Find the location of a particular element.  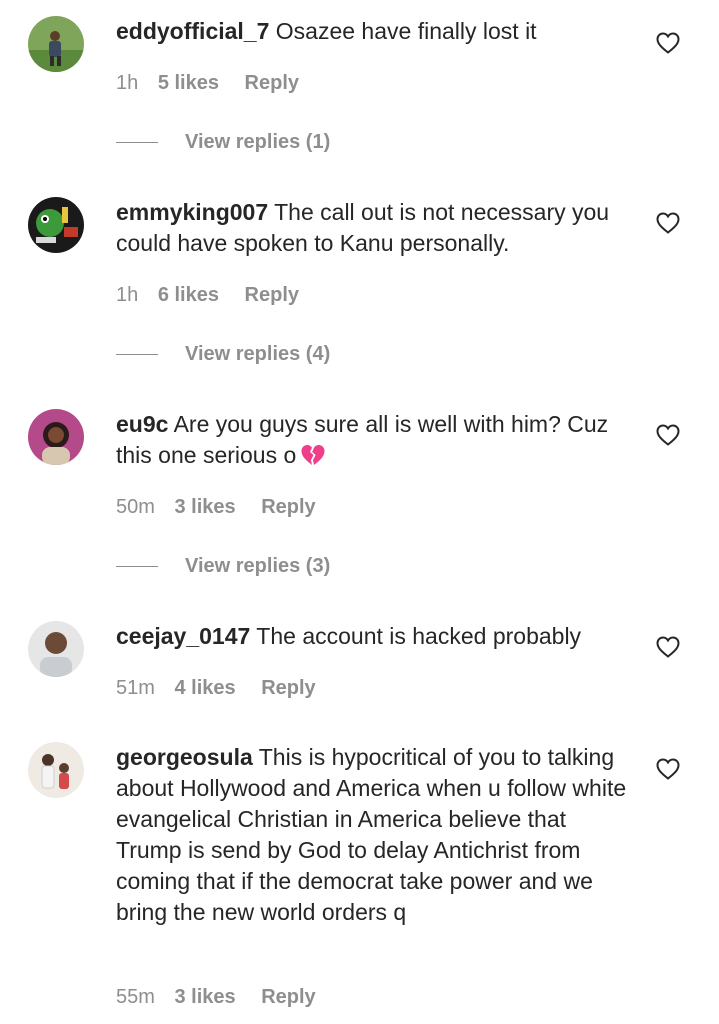

likes-count: 6 likes is located at coordinates (188, 295).